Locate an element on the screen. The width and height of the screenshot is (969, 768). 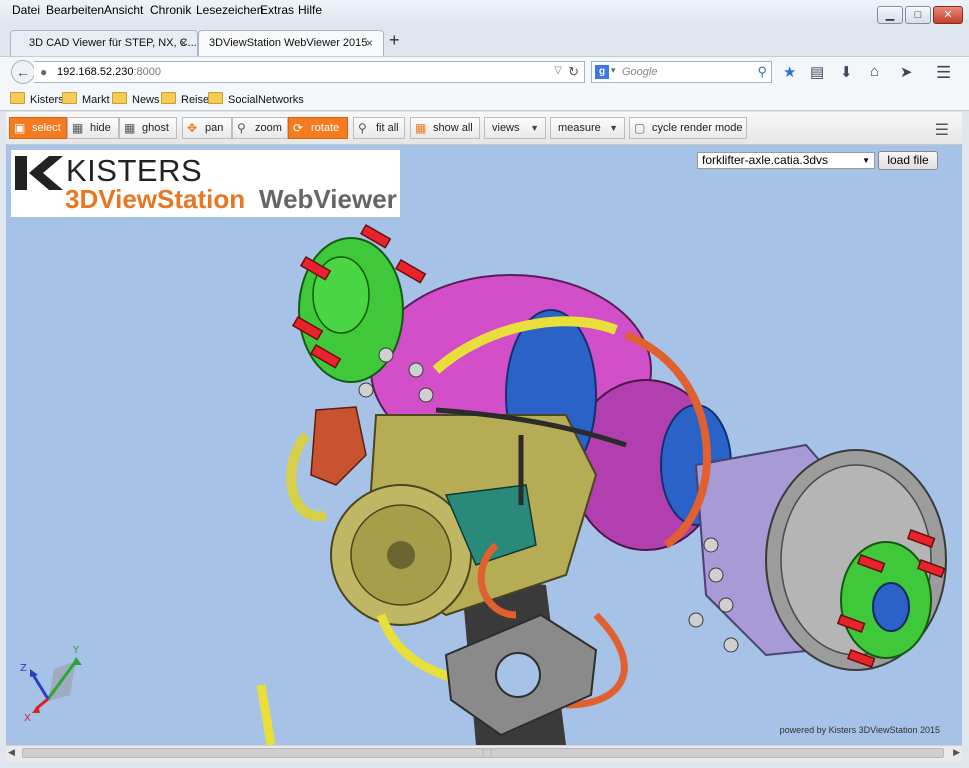
url-text: 192.168.52.230:8000 is located at coordinates (109, 72).